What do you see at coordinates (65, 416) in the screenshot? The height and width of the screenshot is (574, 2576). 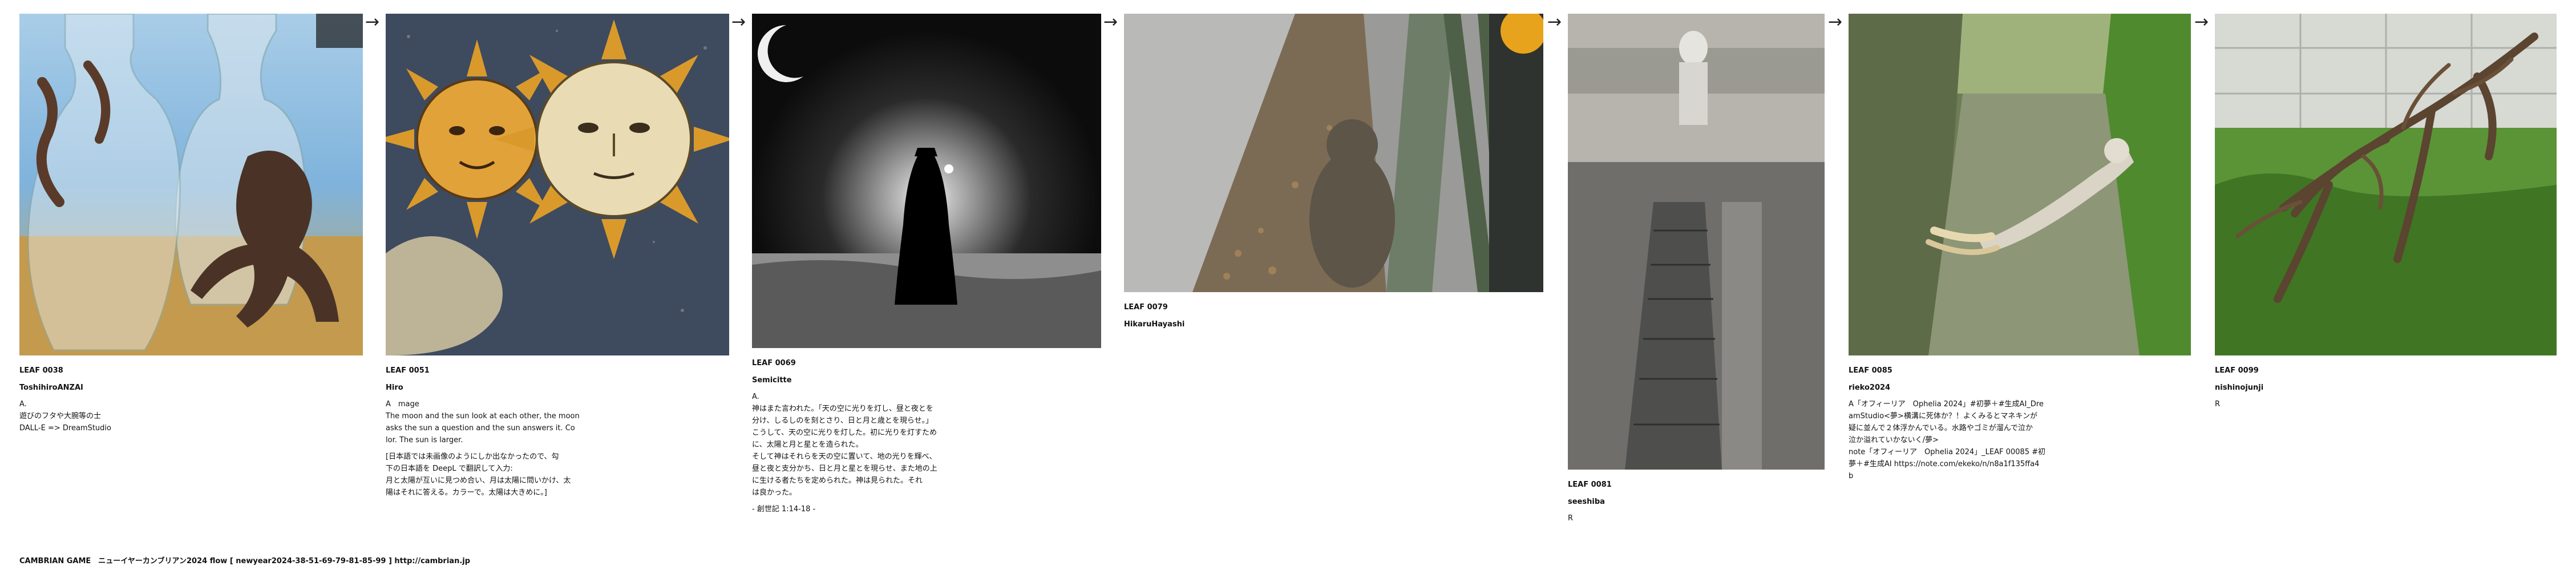 I see `leaf-description: A. 遊びのフタや大腕等の士 DALL-E => DreamStudio` at bounding box center [65, 416].